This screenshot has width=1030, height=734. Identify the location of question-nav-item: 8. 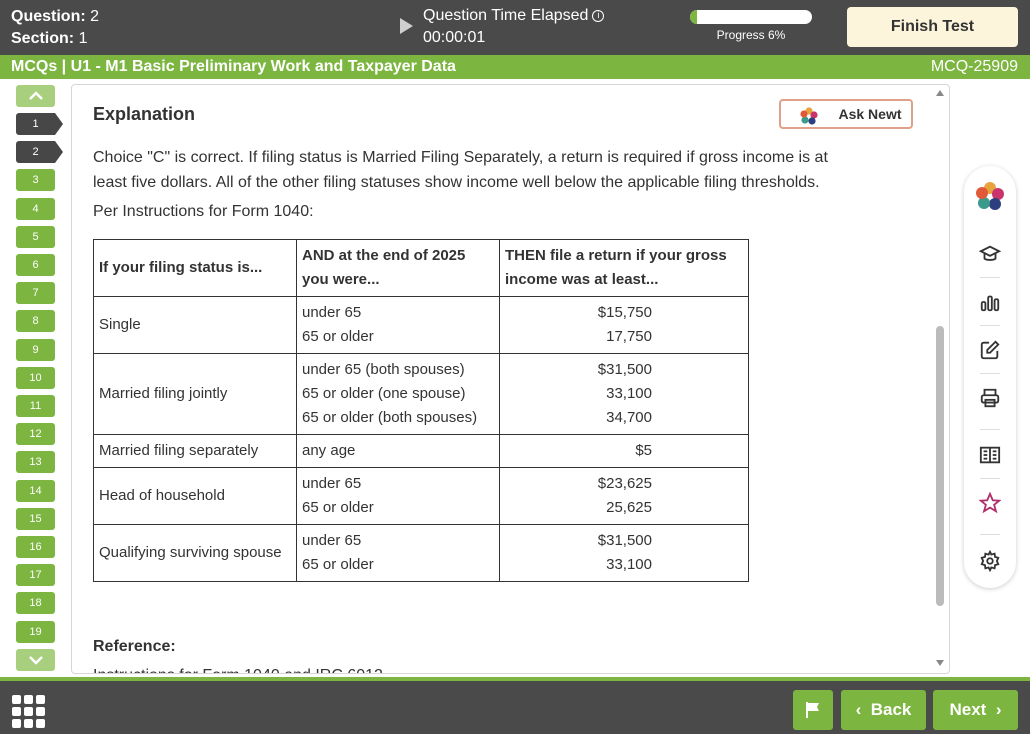
(35, 321).